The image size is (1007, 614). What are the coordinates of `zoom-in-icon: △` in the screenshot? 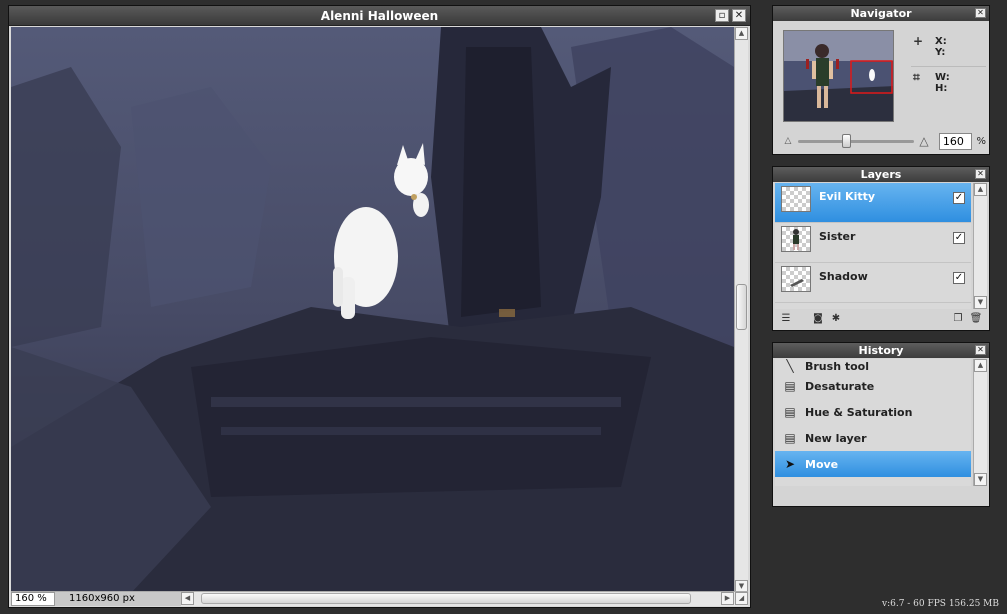 It's located at (924, 141).